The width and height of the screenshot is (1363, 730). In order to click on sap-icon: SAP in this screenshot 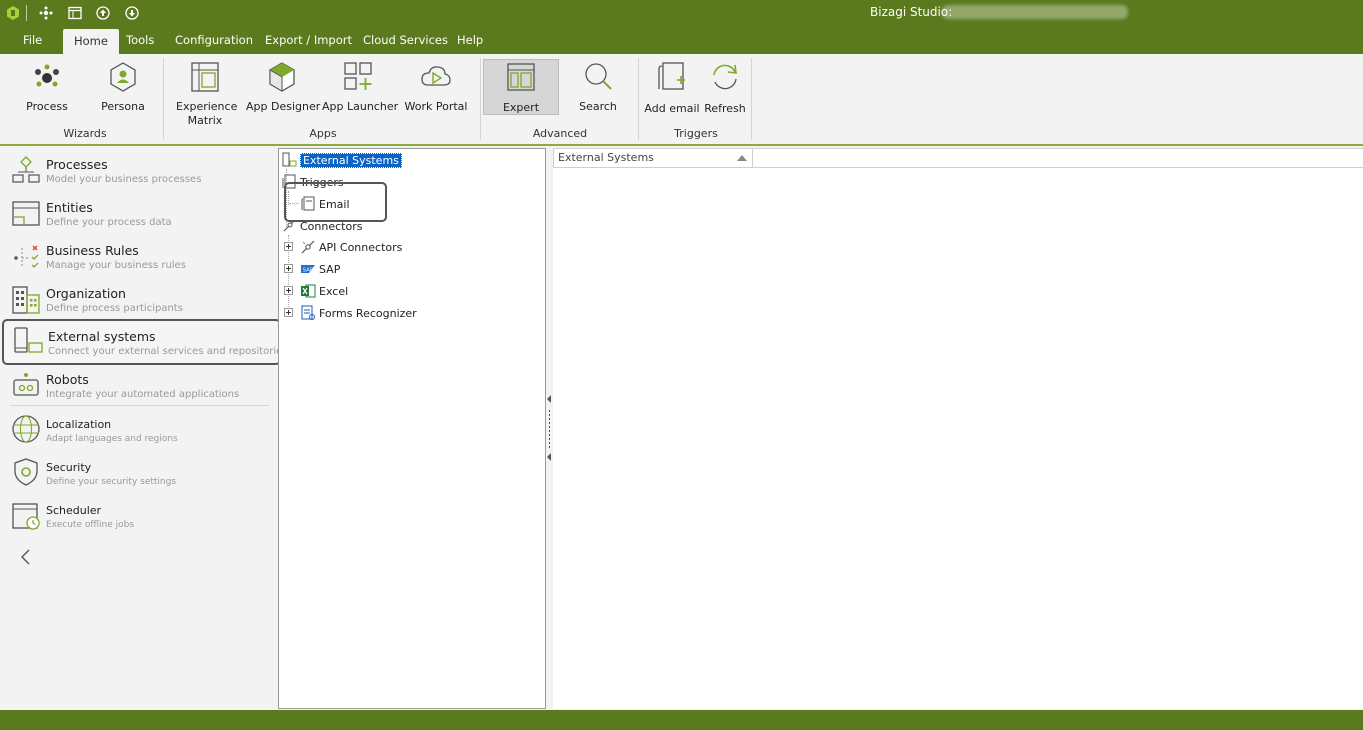, I will do `click(308, 269)`.